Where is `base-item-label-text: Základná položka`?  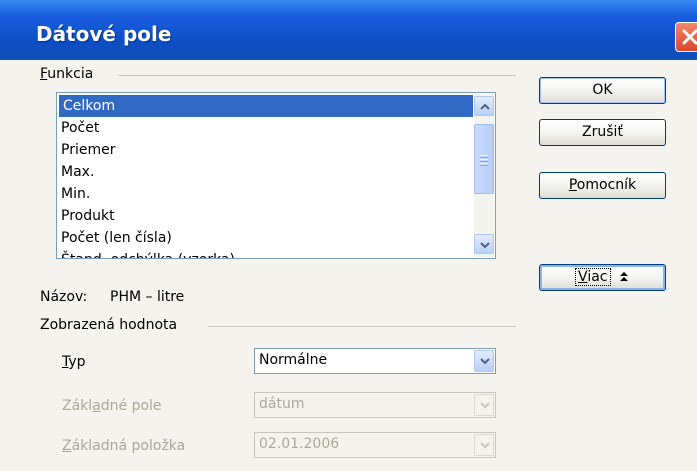 base-item-label-text: Základná položka is located at coordinates (124, 446).